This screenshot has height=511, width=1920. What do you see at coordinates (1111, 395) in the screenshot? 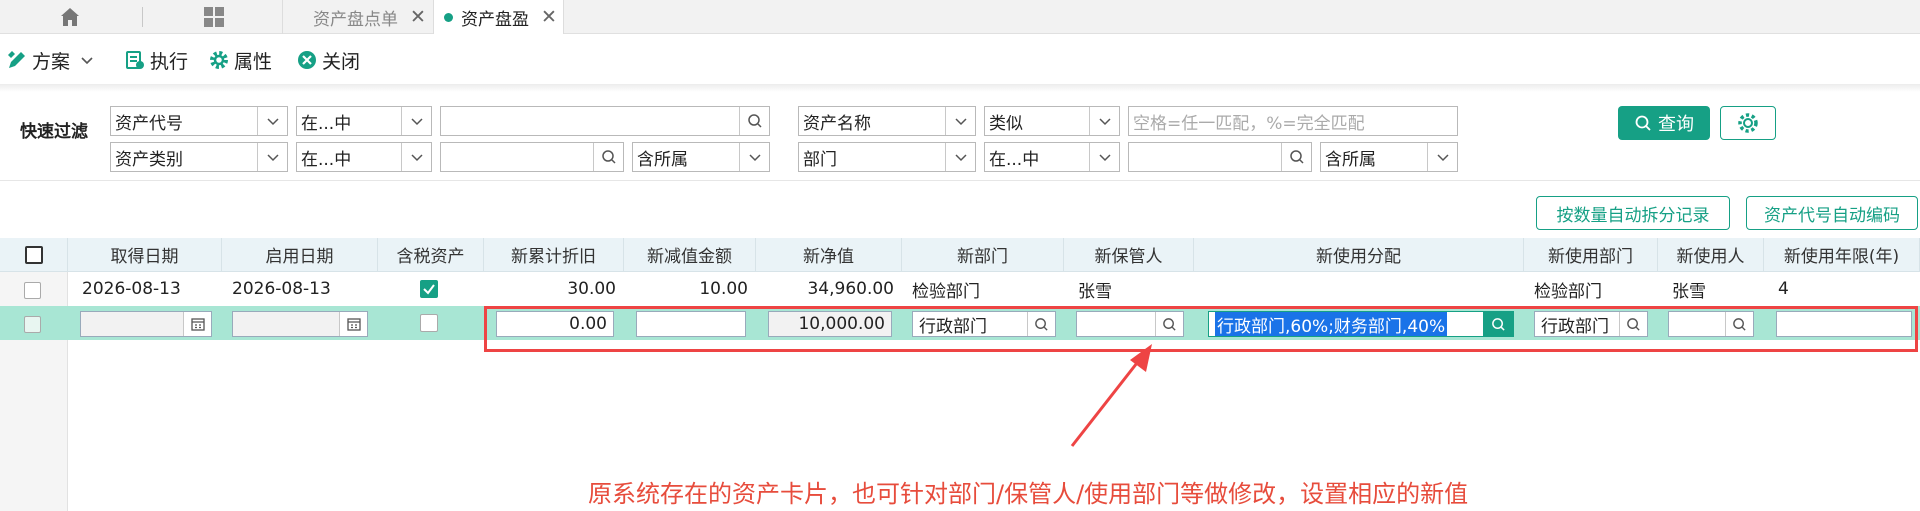
I see `annotation-arrow` at bounding box center [1111, 395].